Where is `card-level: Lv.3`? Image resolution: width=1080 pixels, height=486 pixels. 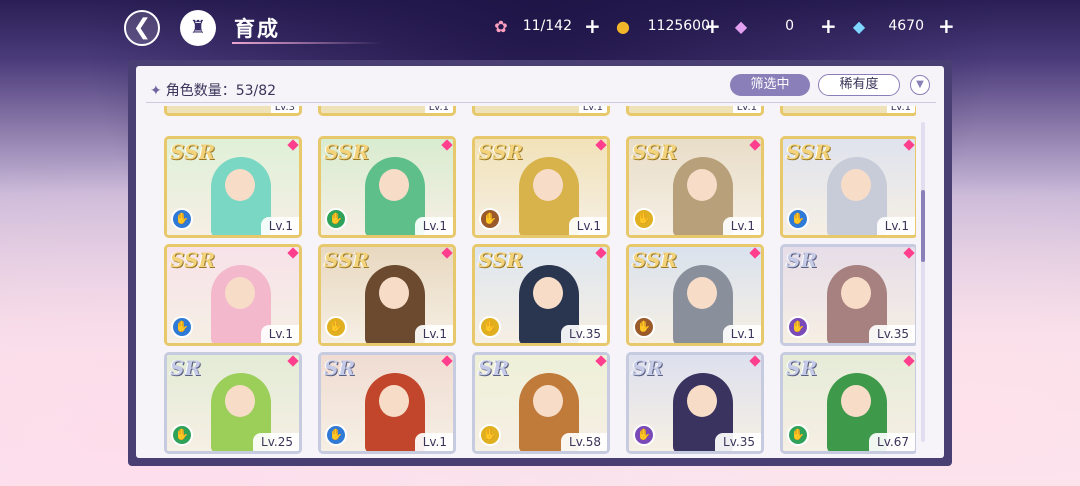
card-level: Lv.3 is located at coordinates (284, 109).